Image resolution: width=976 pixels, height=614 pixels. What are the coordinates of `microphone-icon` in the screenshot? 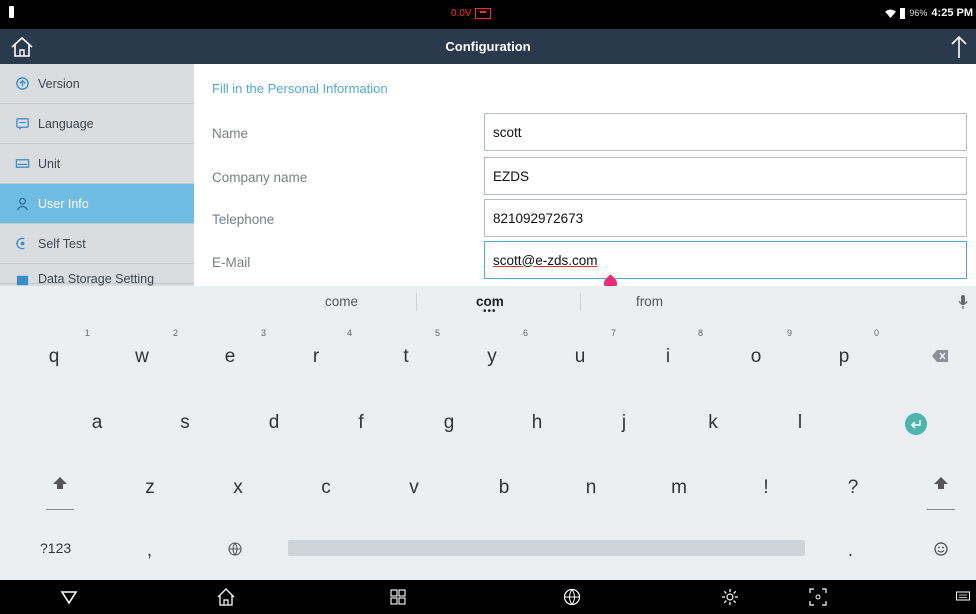 It's located at (963, 302).